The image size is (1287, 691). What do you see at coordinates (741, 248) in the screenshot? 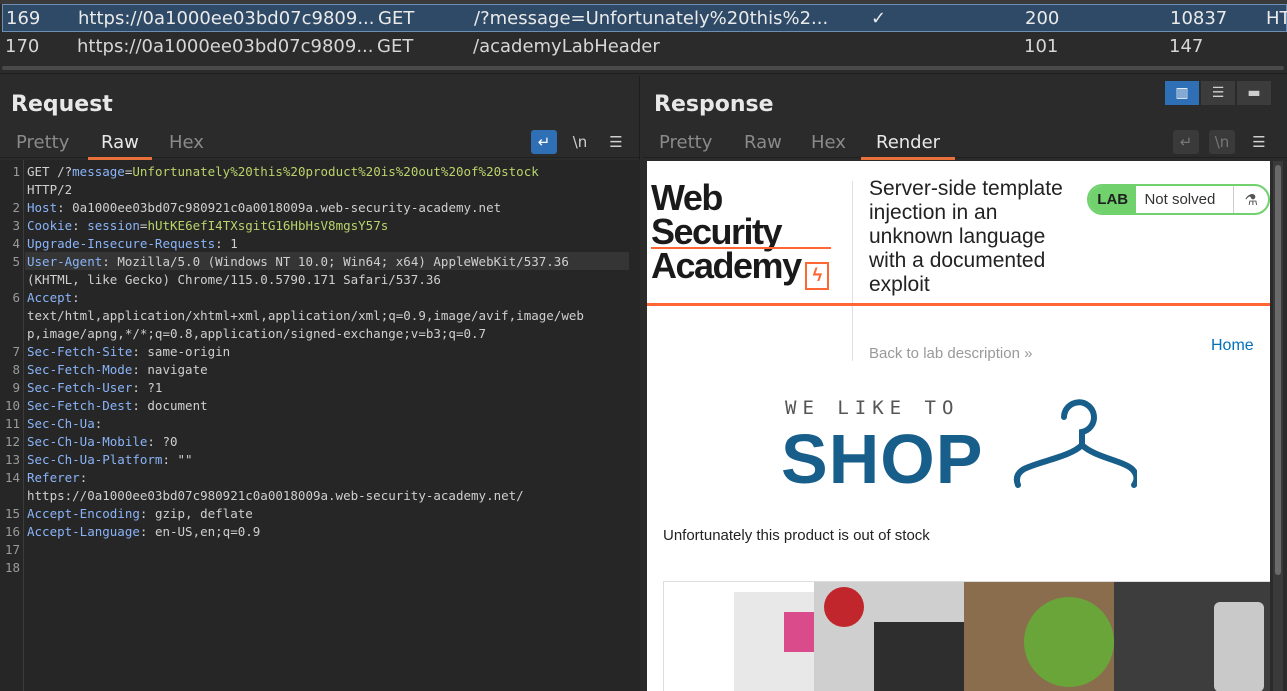
I see `logo-underline` at bounding box center [741, 248].